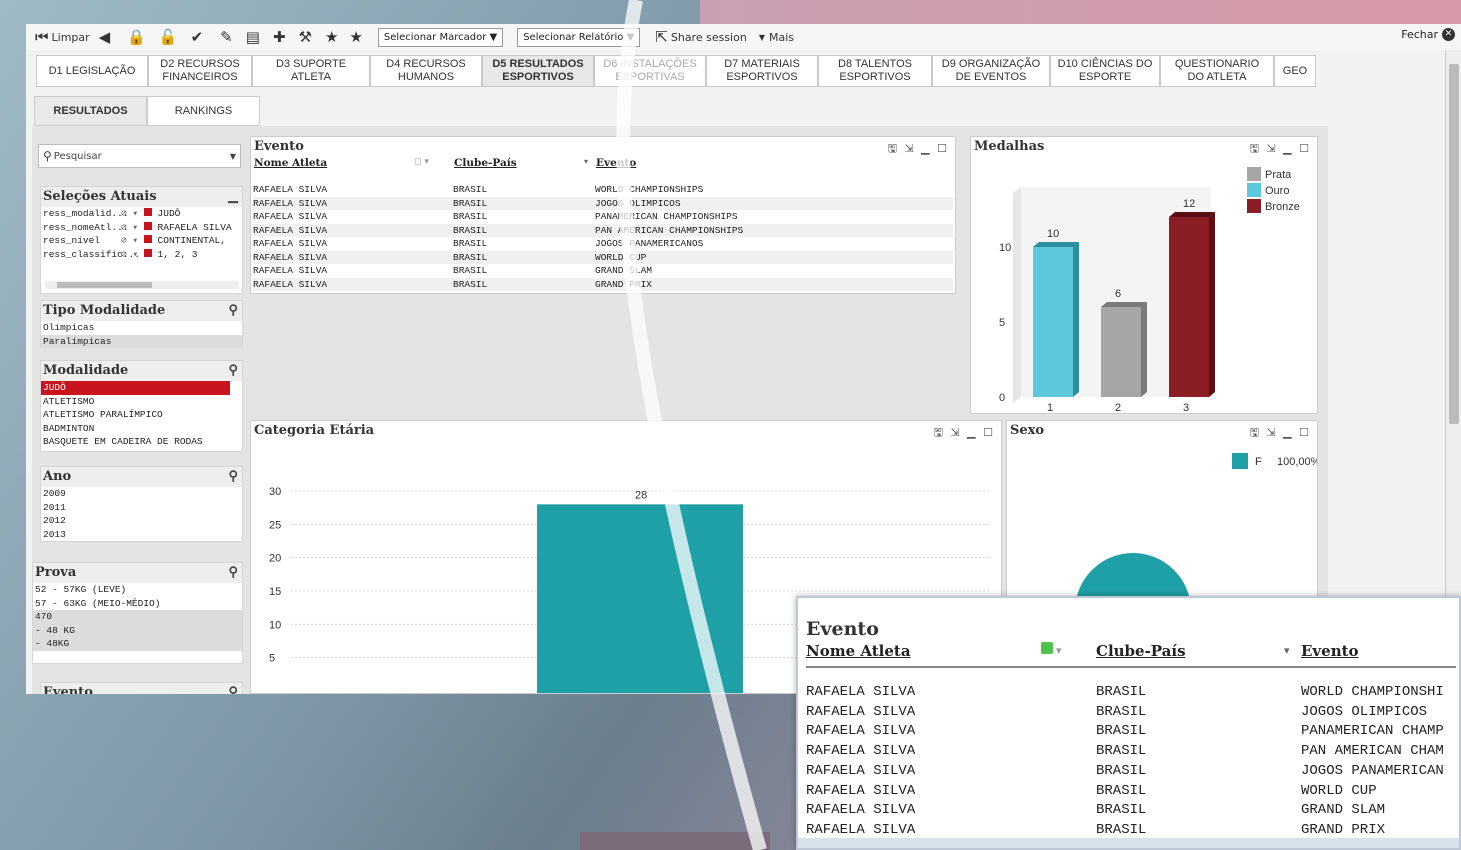  I want to click on selection-row: ress_classific...⌀ ▾ 1, 2, 3, so click(141, 255).